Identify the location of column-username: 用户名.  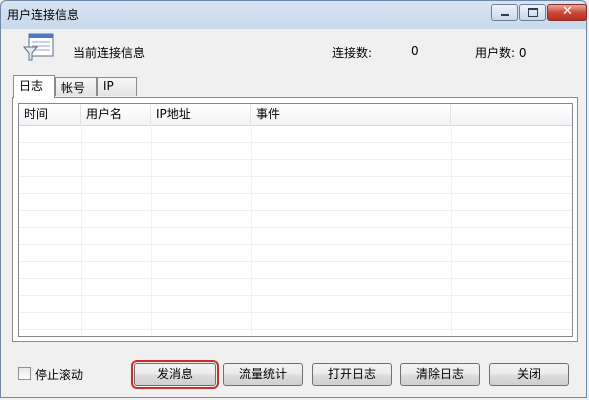
(116, 114).